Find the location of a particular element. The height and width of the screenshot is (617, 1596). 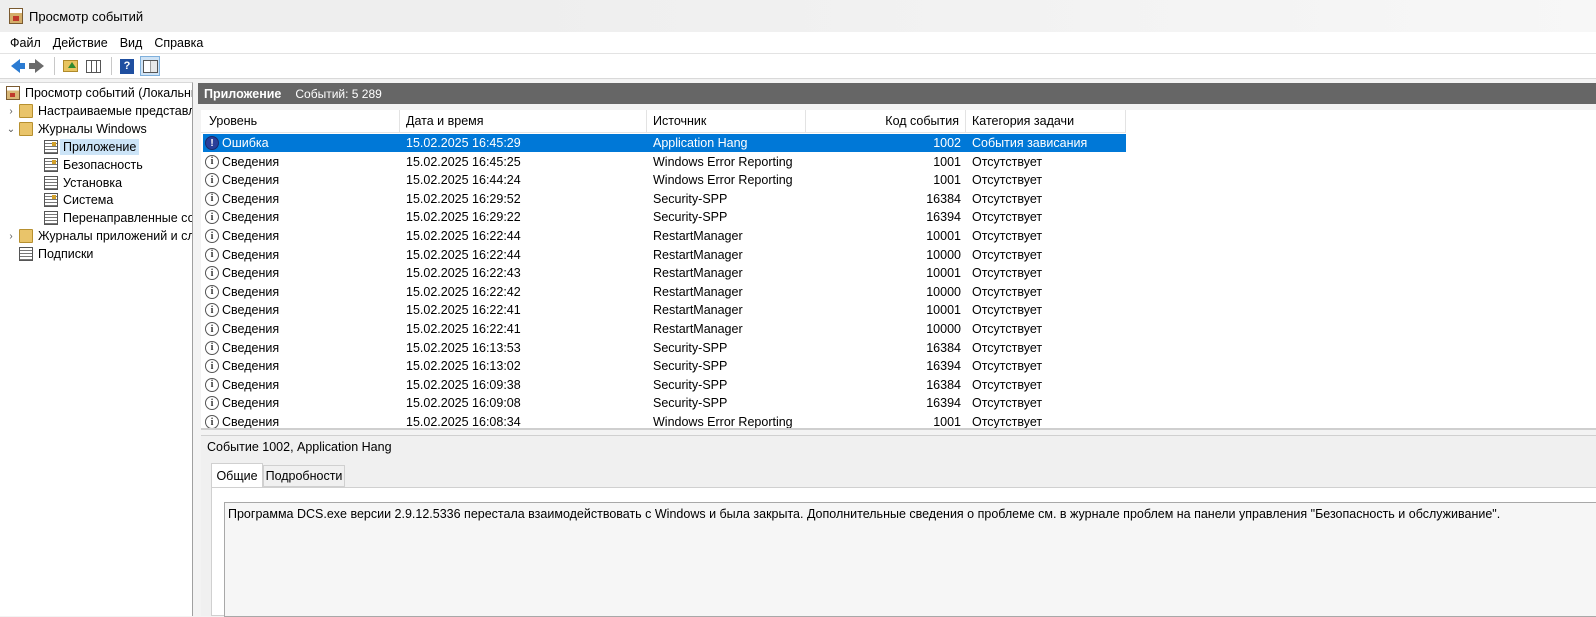

tree-item-app-service-logs: › Журналы приложений и служб is located at coordinates (99, 236).